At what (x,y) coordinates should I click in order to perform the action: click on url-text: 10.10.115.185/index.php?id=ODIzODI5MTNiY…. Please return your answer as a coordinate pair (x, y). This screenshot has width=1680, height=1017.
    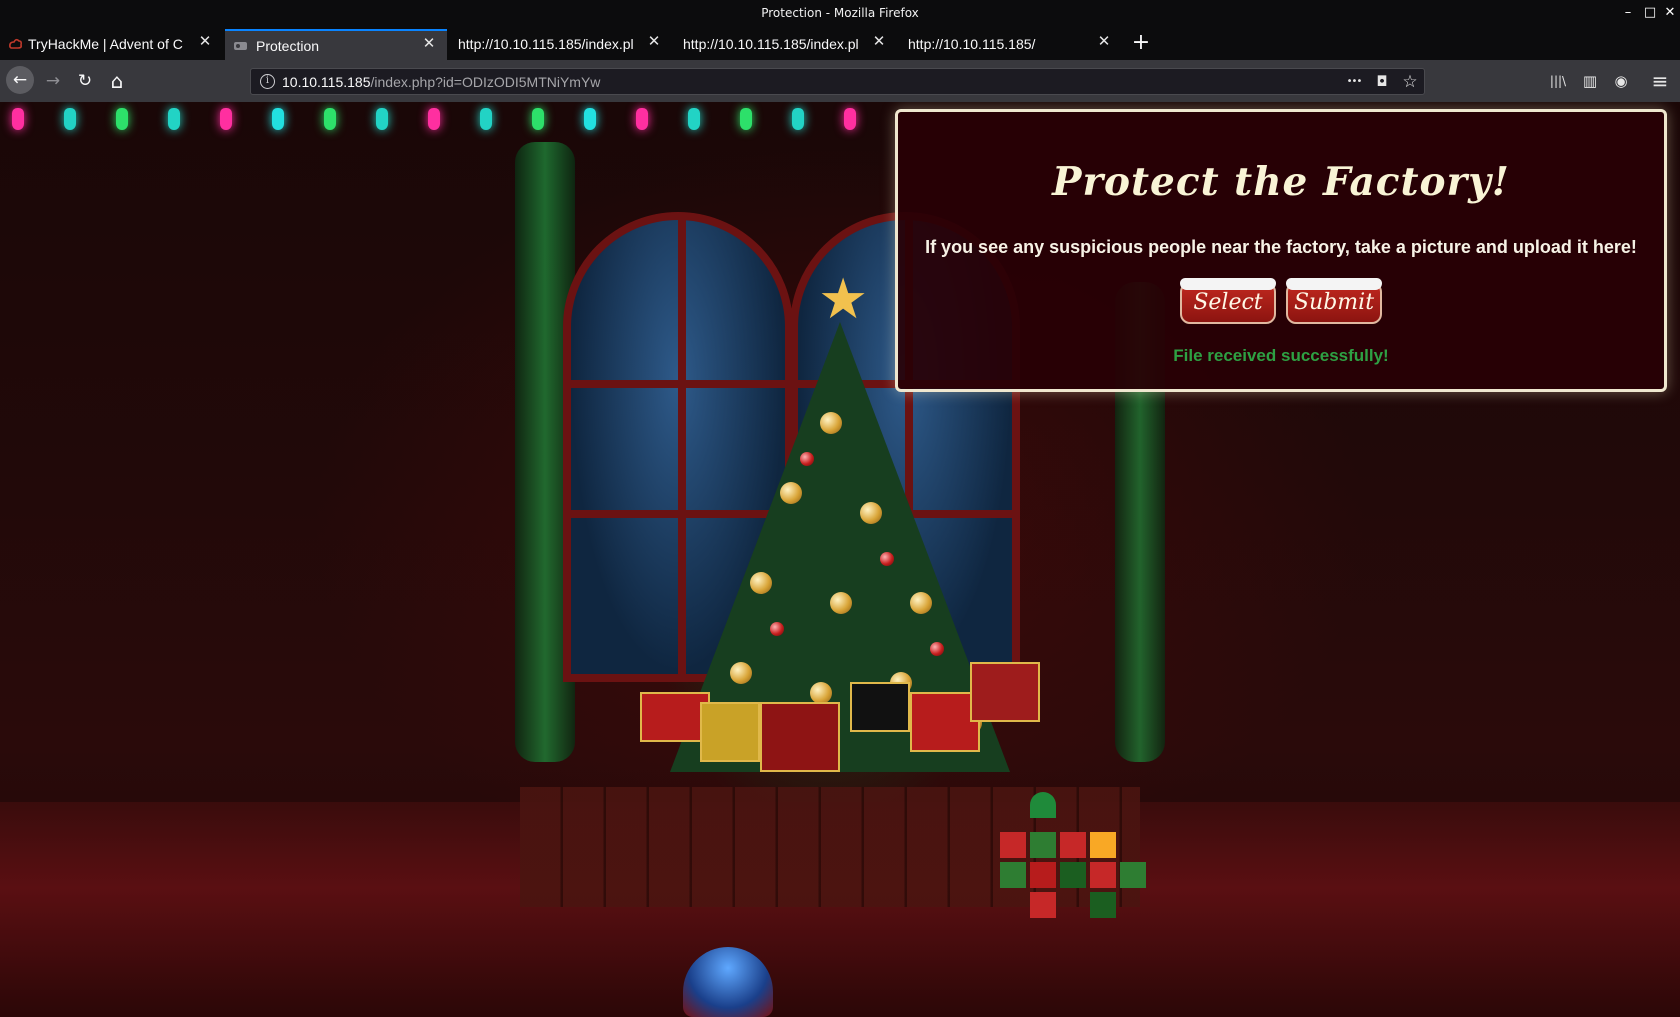
    Looking at the image, I should click on (441, 82).